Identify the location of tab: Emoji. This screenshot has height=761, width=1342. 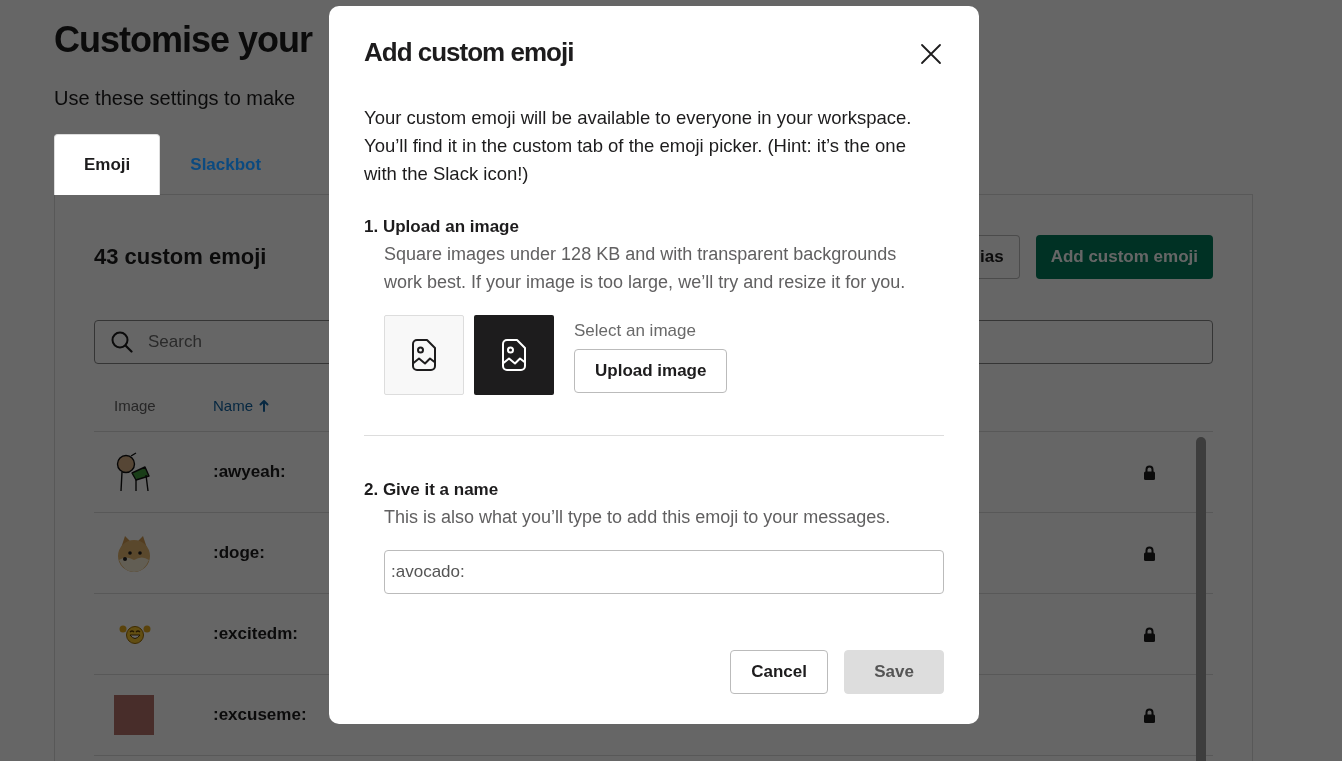
(107, 164).